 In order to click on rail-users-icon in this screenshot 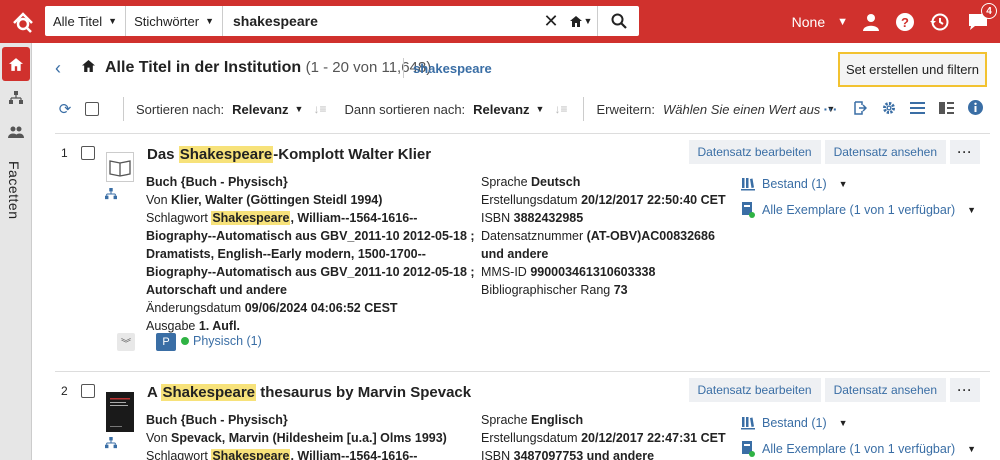, I will do `click(16, 132)`.